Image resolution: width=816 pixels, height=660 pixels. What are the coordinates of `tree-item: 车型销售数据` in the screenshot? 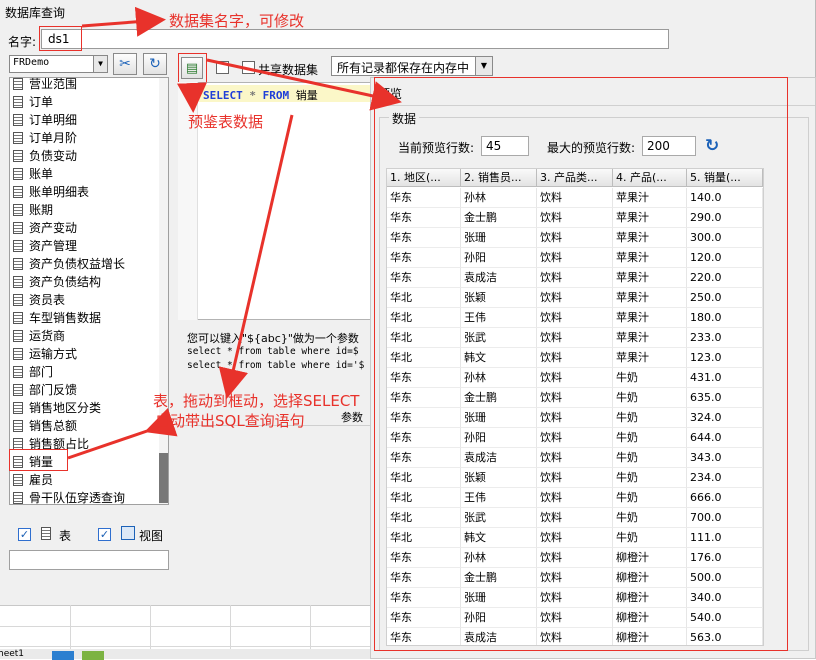 It's located at (57, 318).